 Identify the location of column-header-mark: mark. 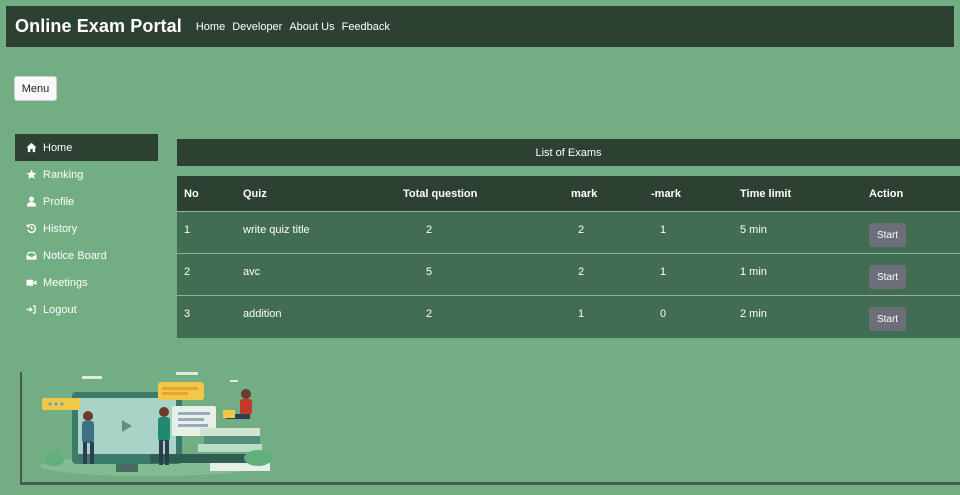
(584, 193).